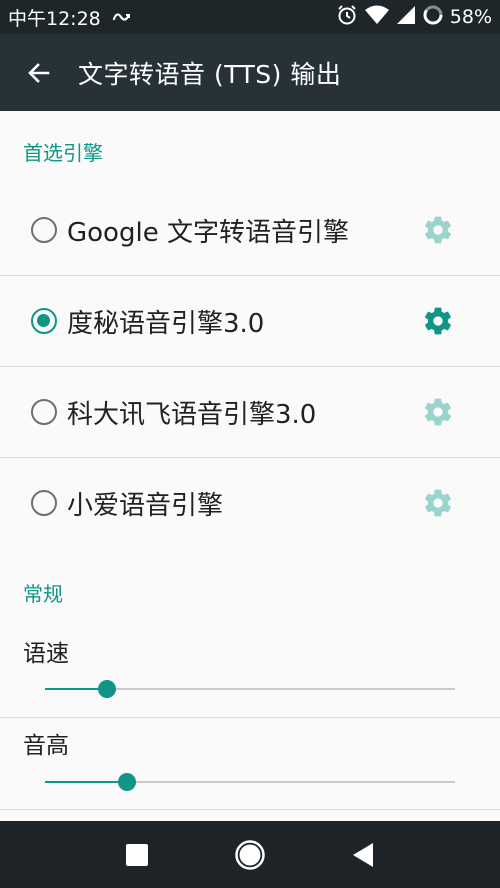 The height and width of the screenshot is (888, 500). I want to click on link-icon, so click(122, 17).